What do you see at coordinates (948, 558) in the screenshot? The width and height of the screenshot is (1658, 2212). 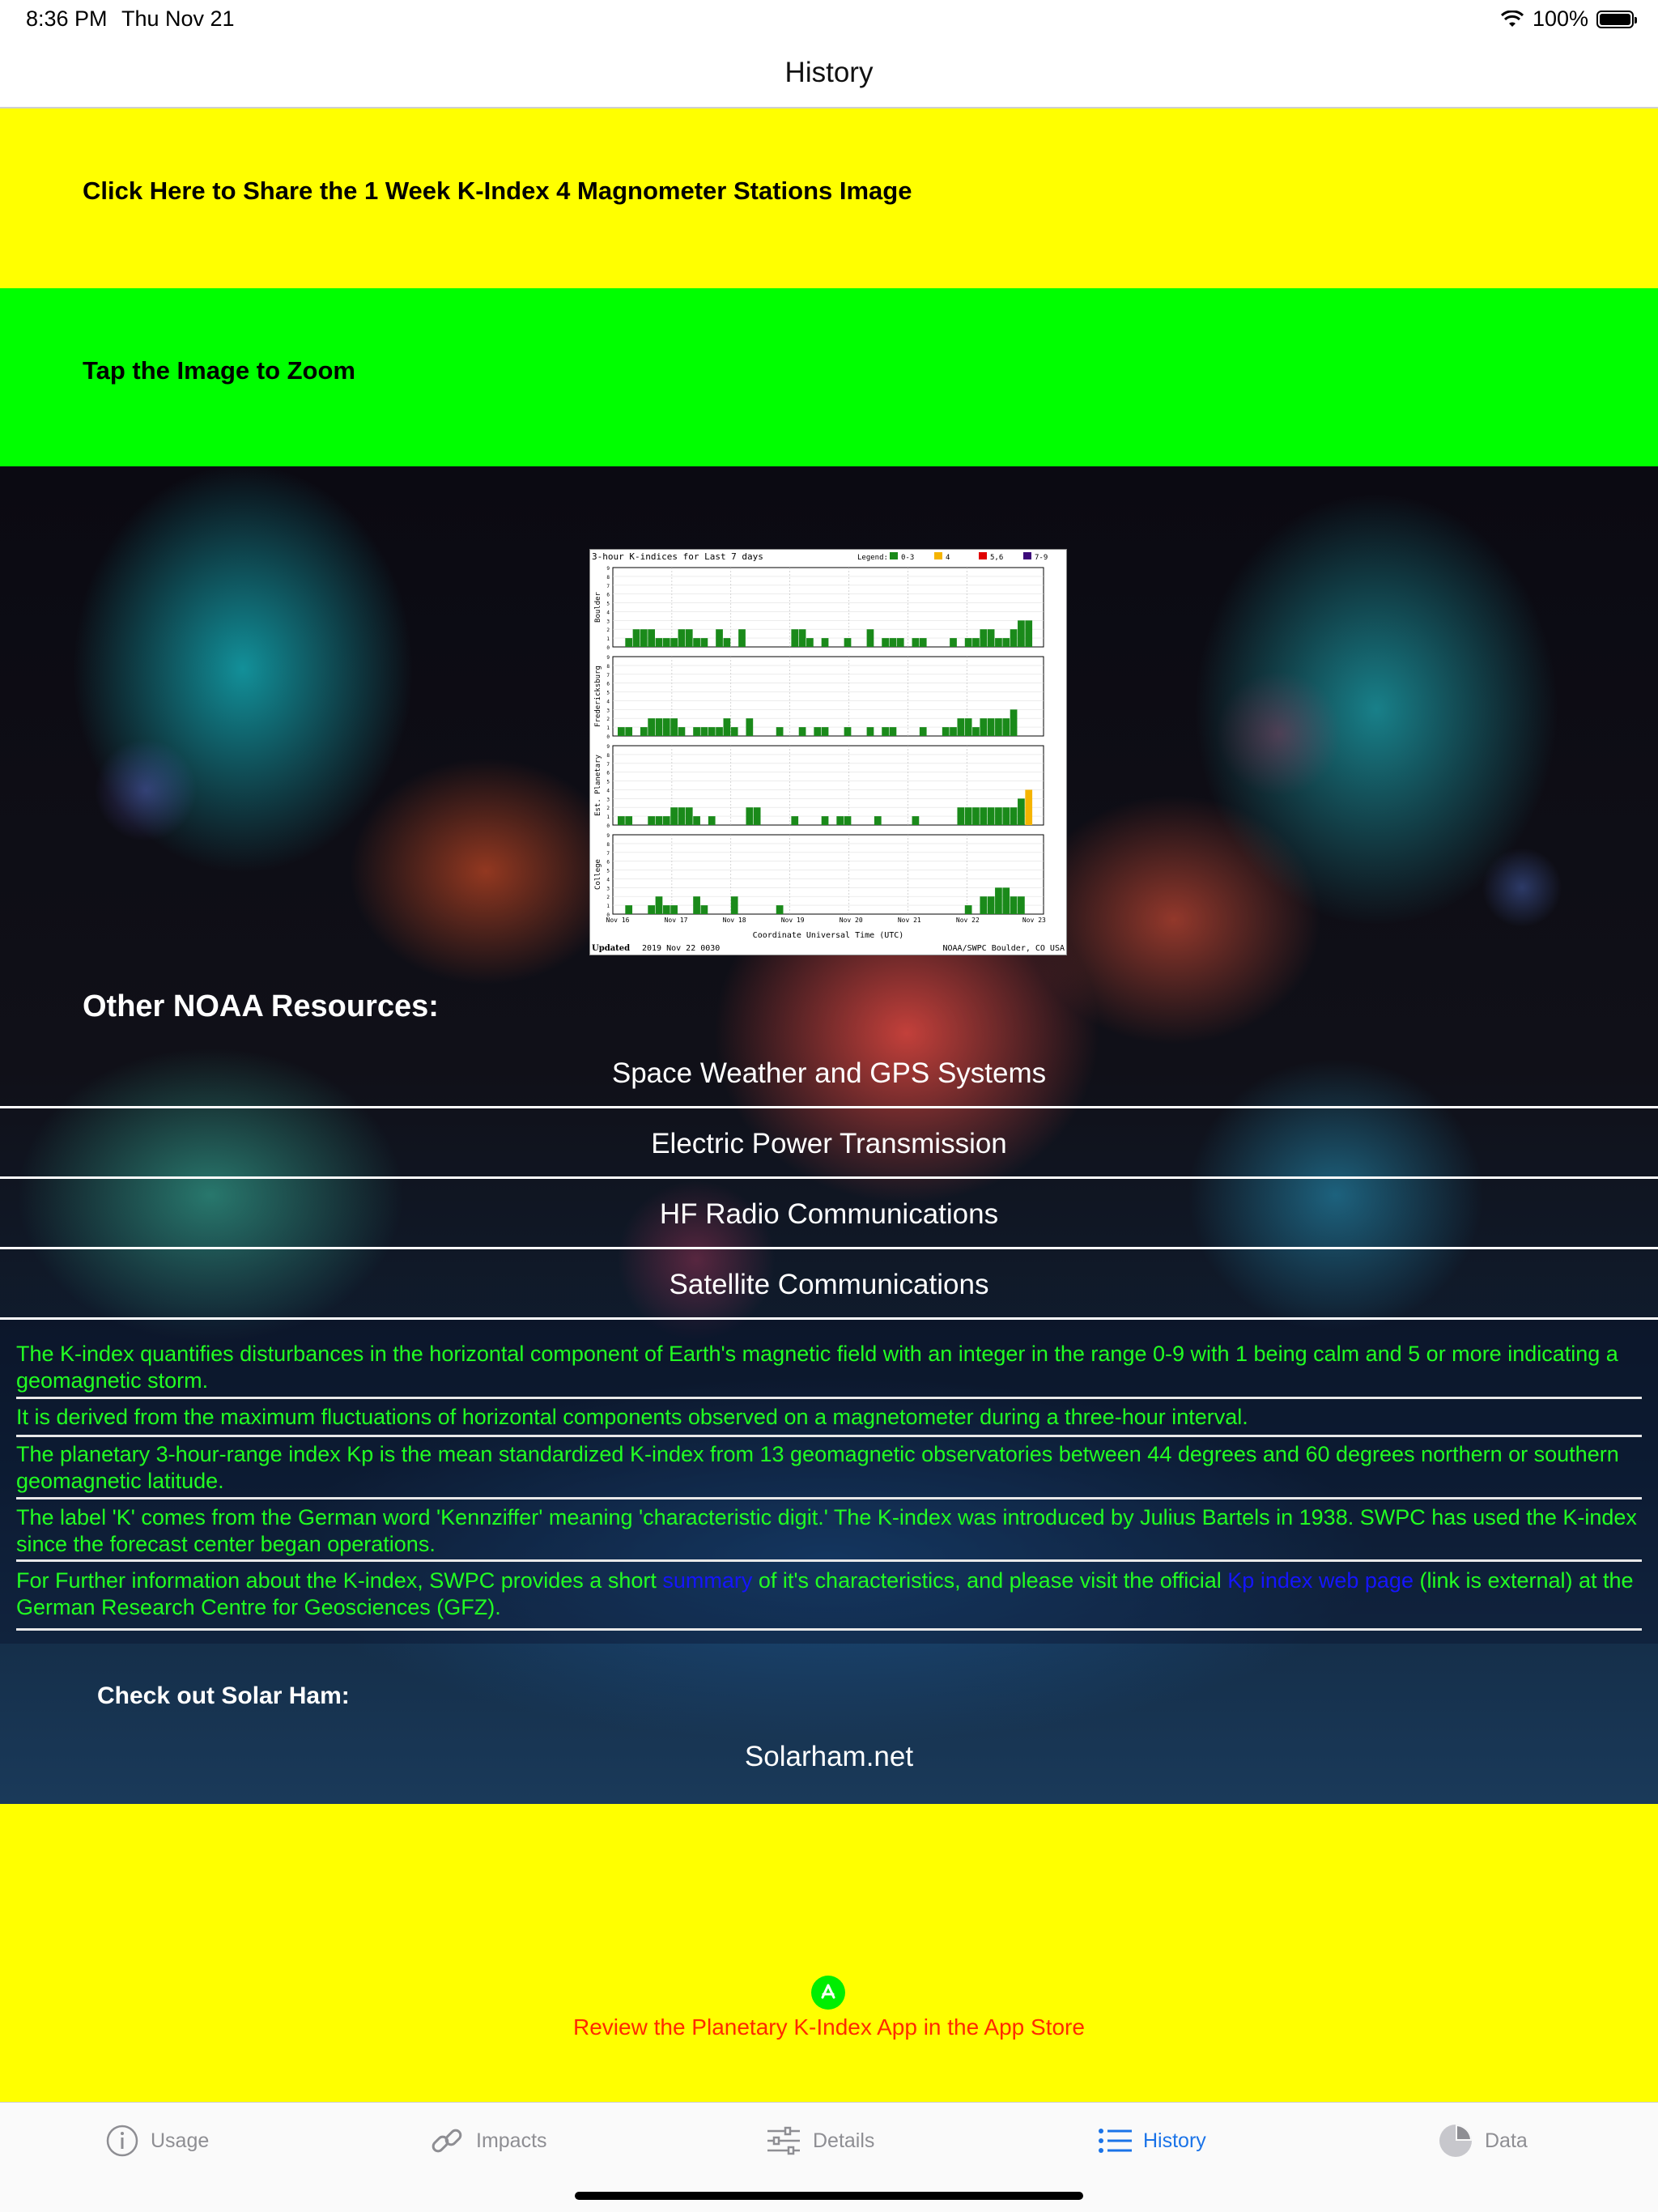 I see `legend-entry: 4` at bounding box center [948, 558].